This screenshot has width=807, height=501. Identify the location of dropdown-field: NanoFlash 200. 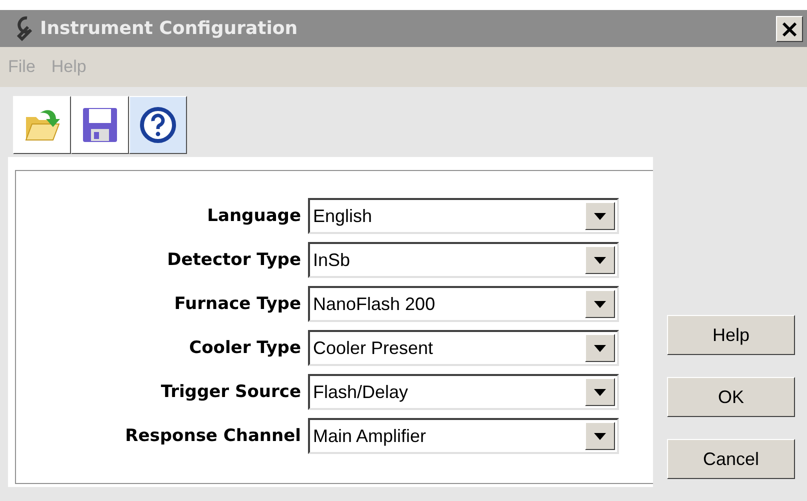
(463, 304).